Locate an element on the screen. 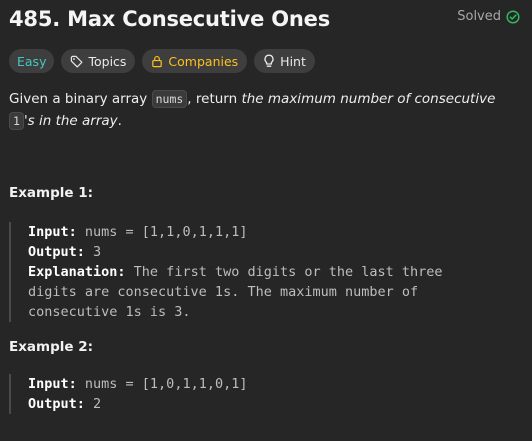 The height and width of the screenshot is (441, 532). tag-bar: Easy Topics Companies Hint is located at coordinates (162, 61).